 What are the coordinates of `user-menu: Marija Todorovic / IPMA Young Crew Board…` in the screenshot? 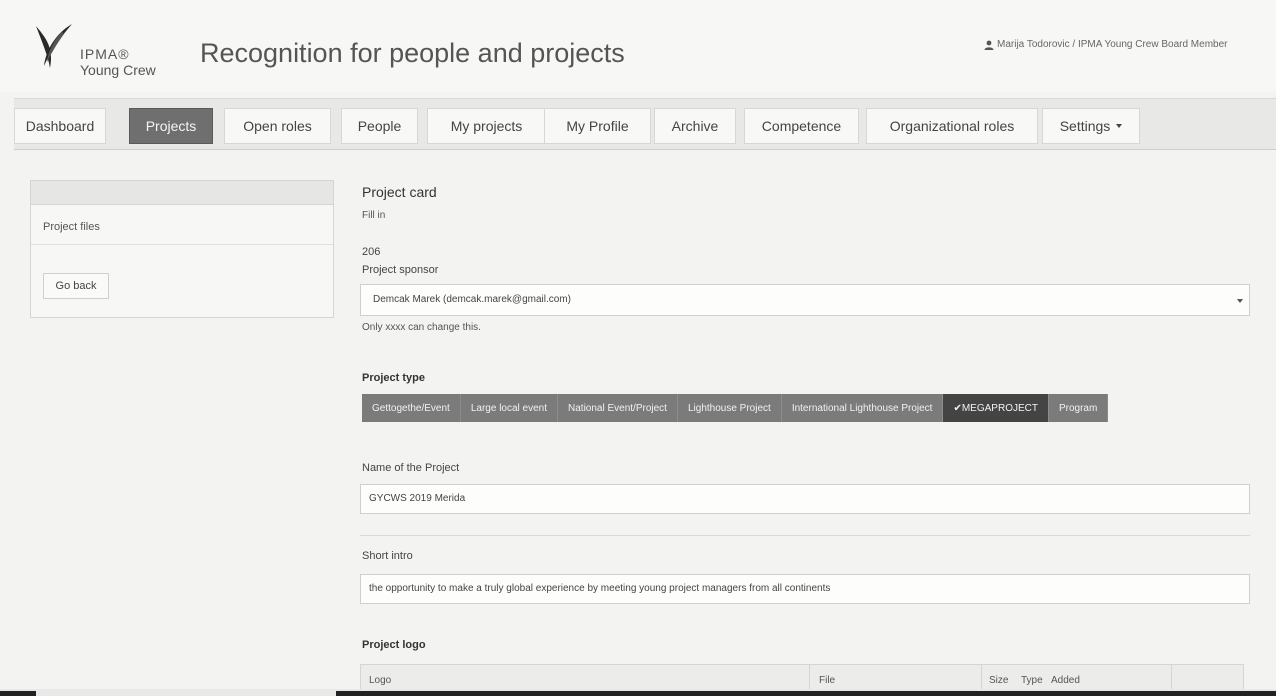 It's located at (1105, 44).